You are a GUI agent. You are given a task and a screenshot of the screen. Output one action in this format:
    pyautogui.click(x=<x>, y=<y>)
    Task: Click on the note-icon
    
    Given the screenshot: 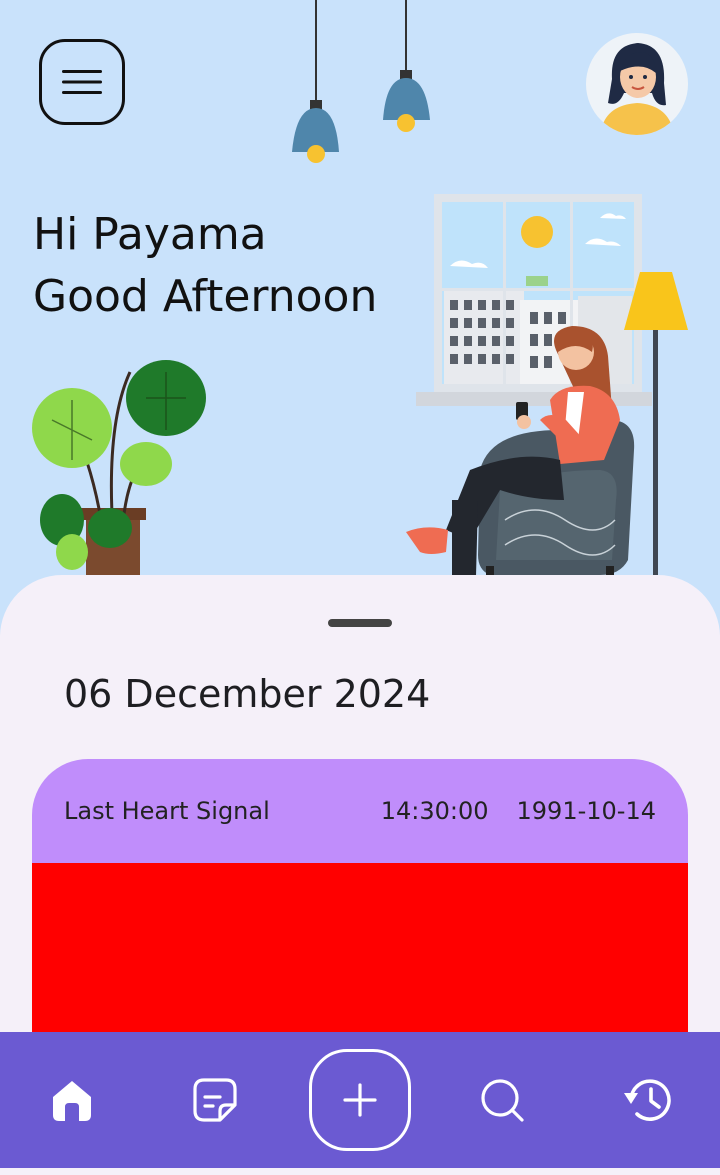 What is the action you would take?
    pyautogui.click(x=215, y=1100)
    